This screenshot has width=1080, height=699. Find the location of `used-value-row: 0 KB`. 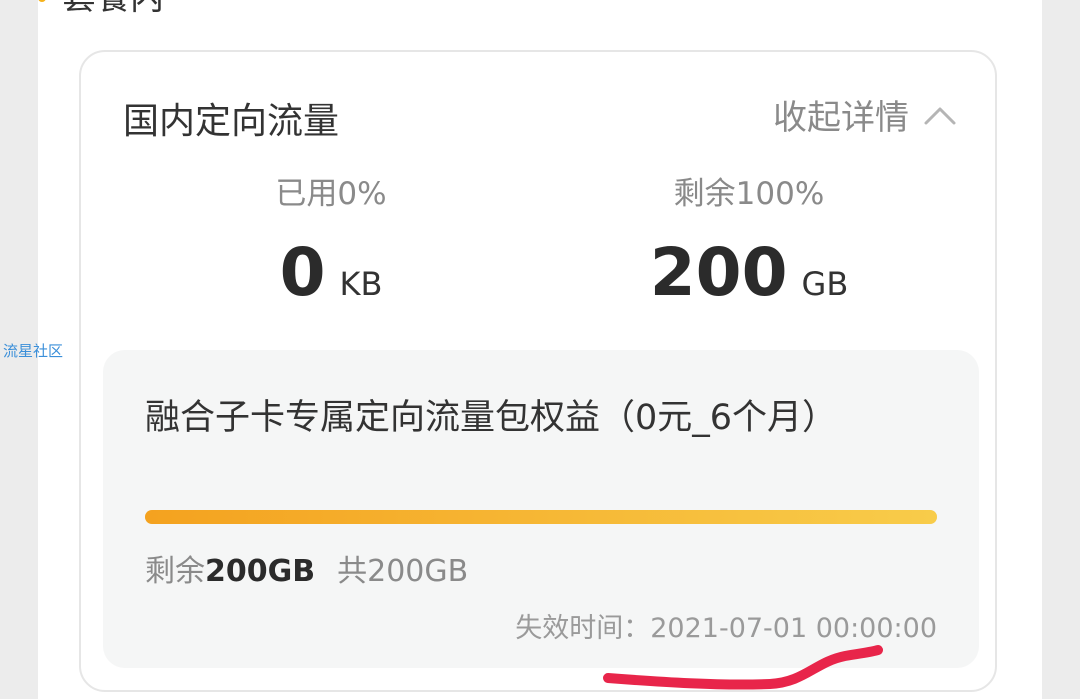

used-value-row: 0 KB is located at coordinates (331, 272).